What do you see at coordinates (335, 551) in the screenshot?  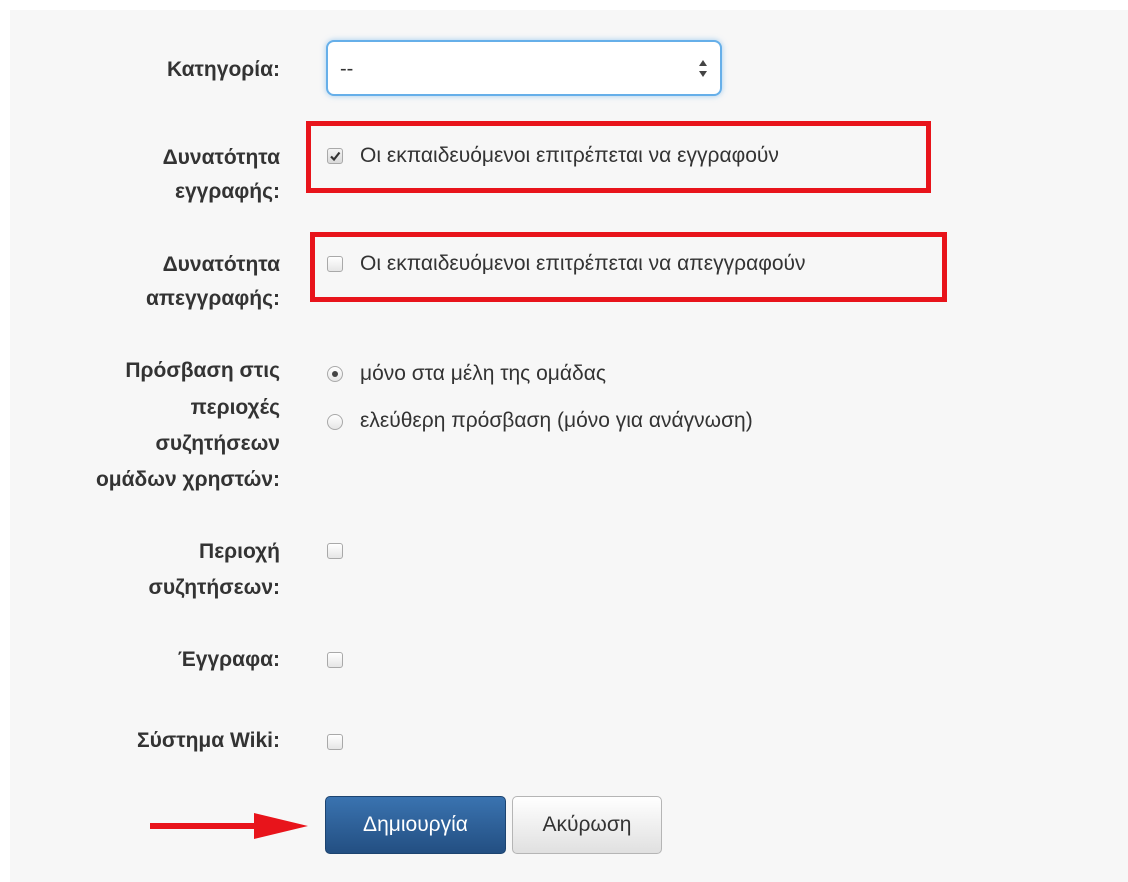 I see `forum-checkbox` at bounding box center [335, 551].